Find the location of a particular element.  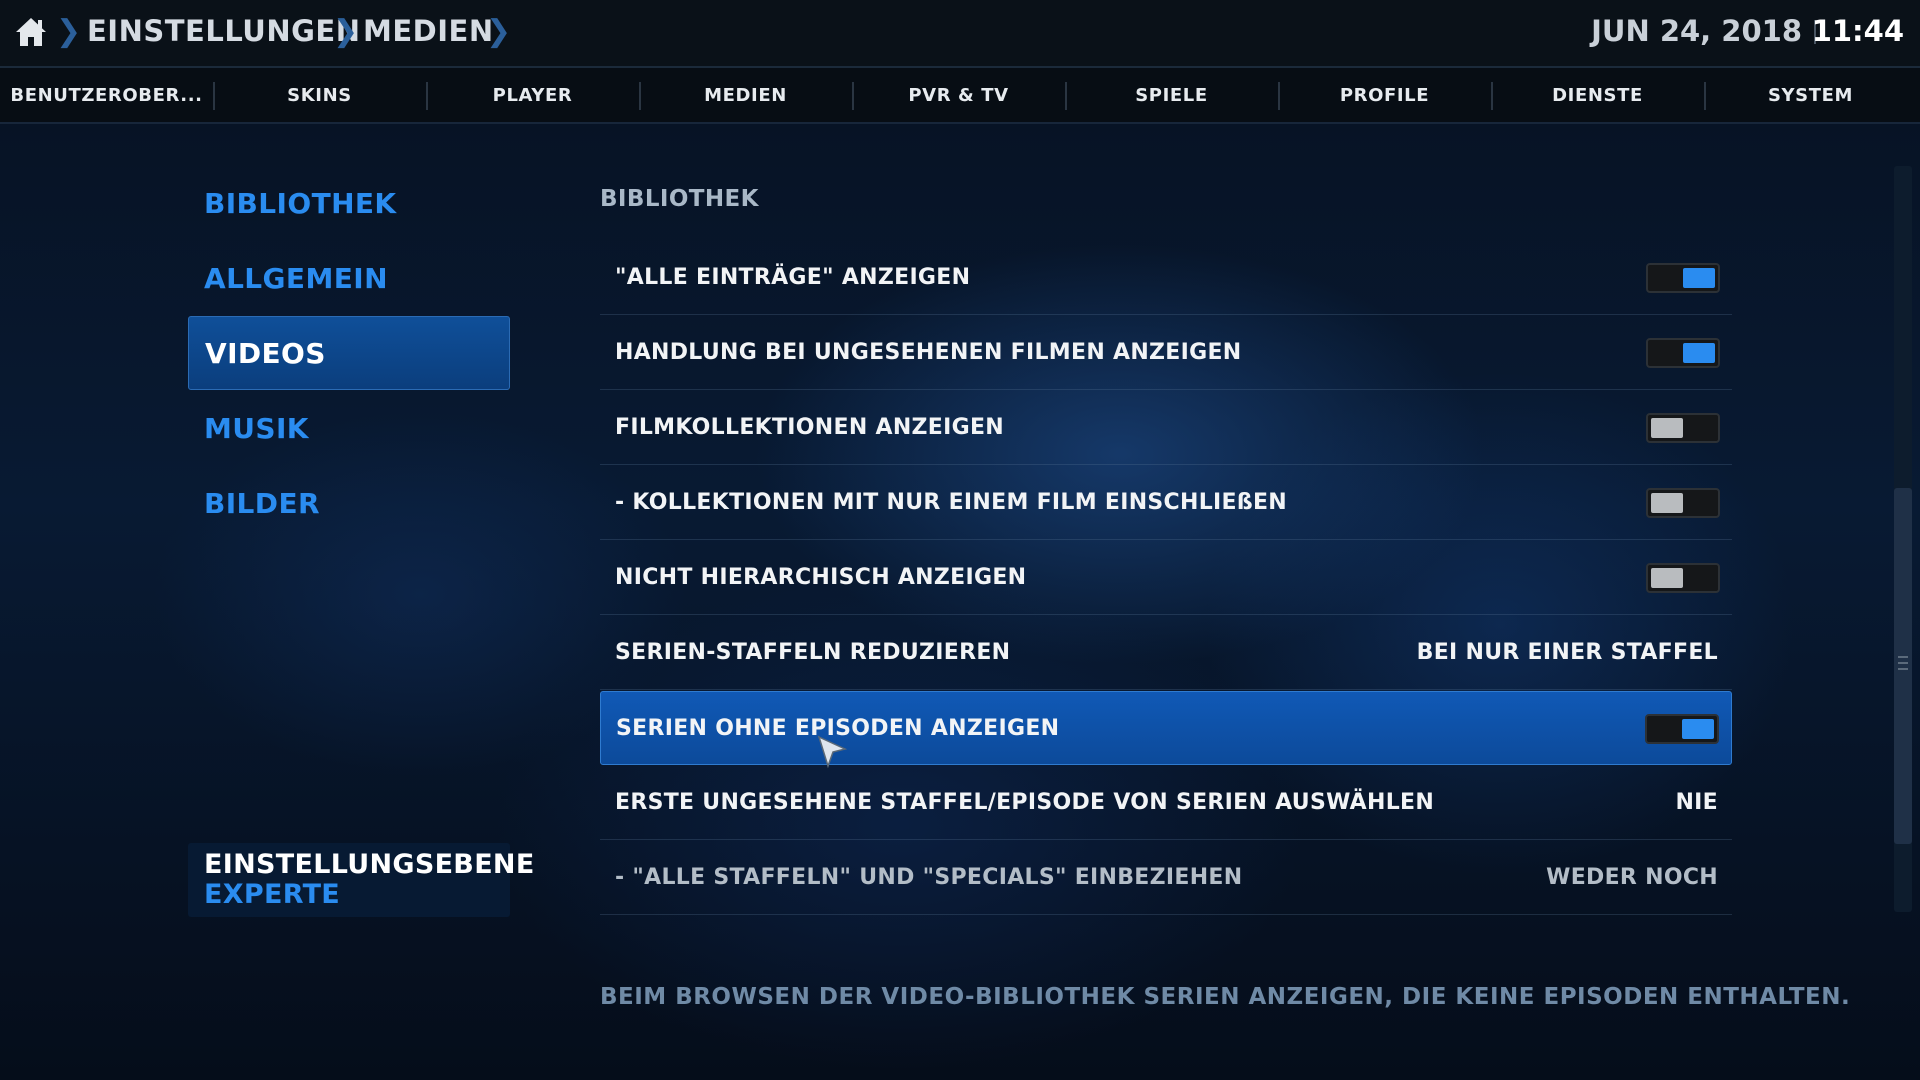

sidebar-item-allgemein: ALLGEMEIN is located at coordinates (349, 278).